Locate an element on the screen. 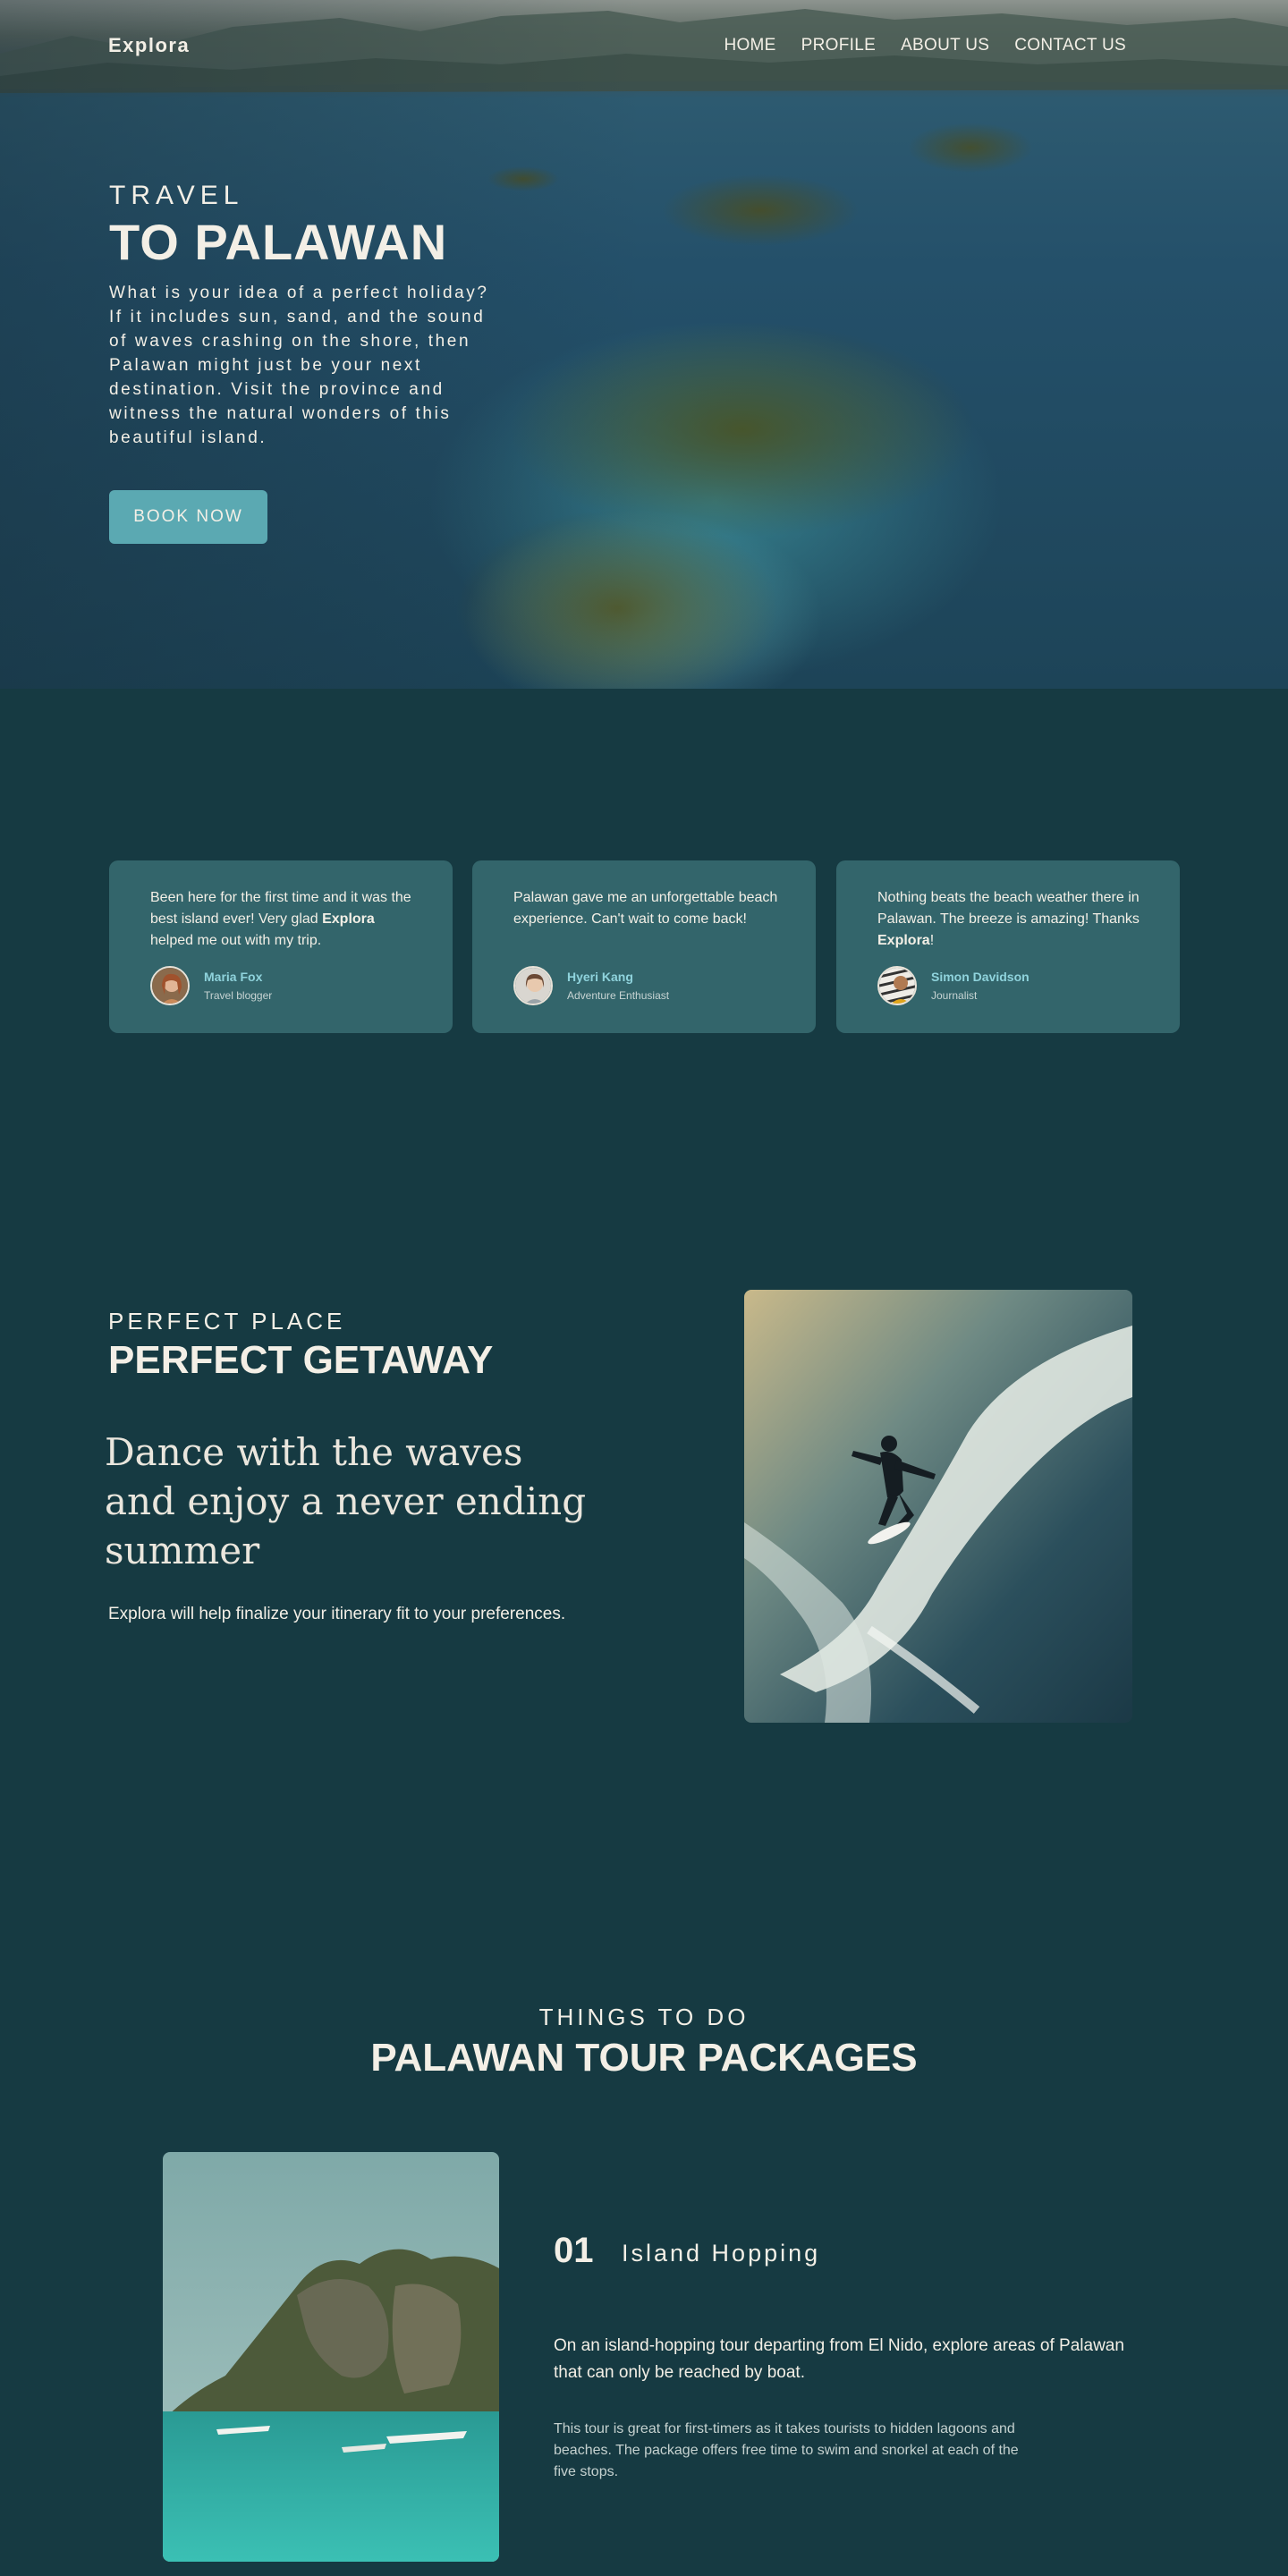 This screenshot has height=2576, width=1288. testimonial-author-name: Simon Davidson is located at coordinates (980, 977).